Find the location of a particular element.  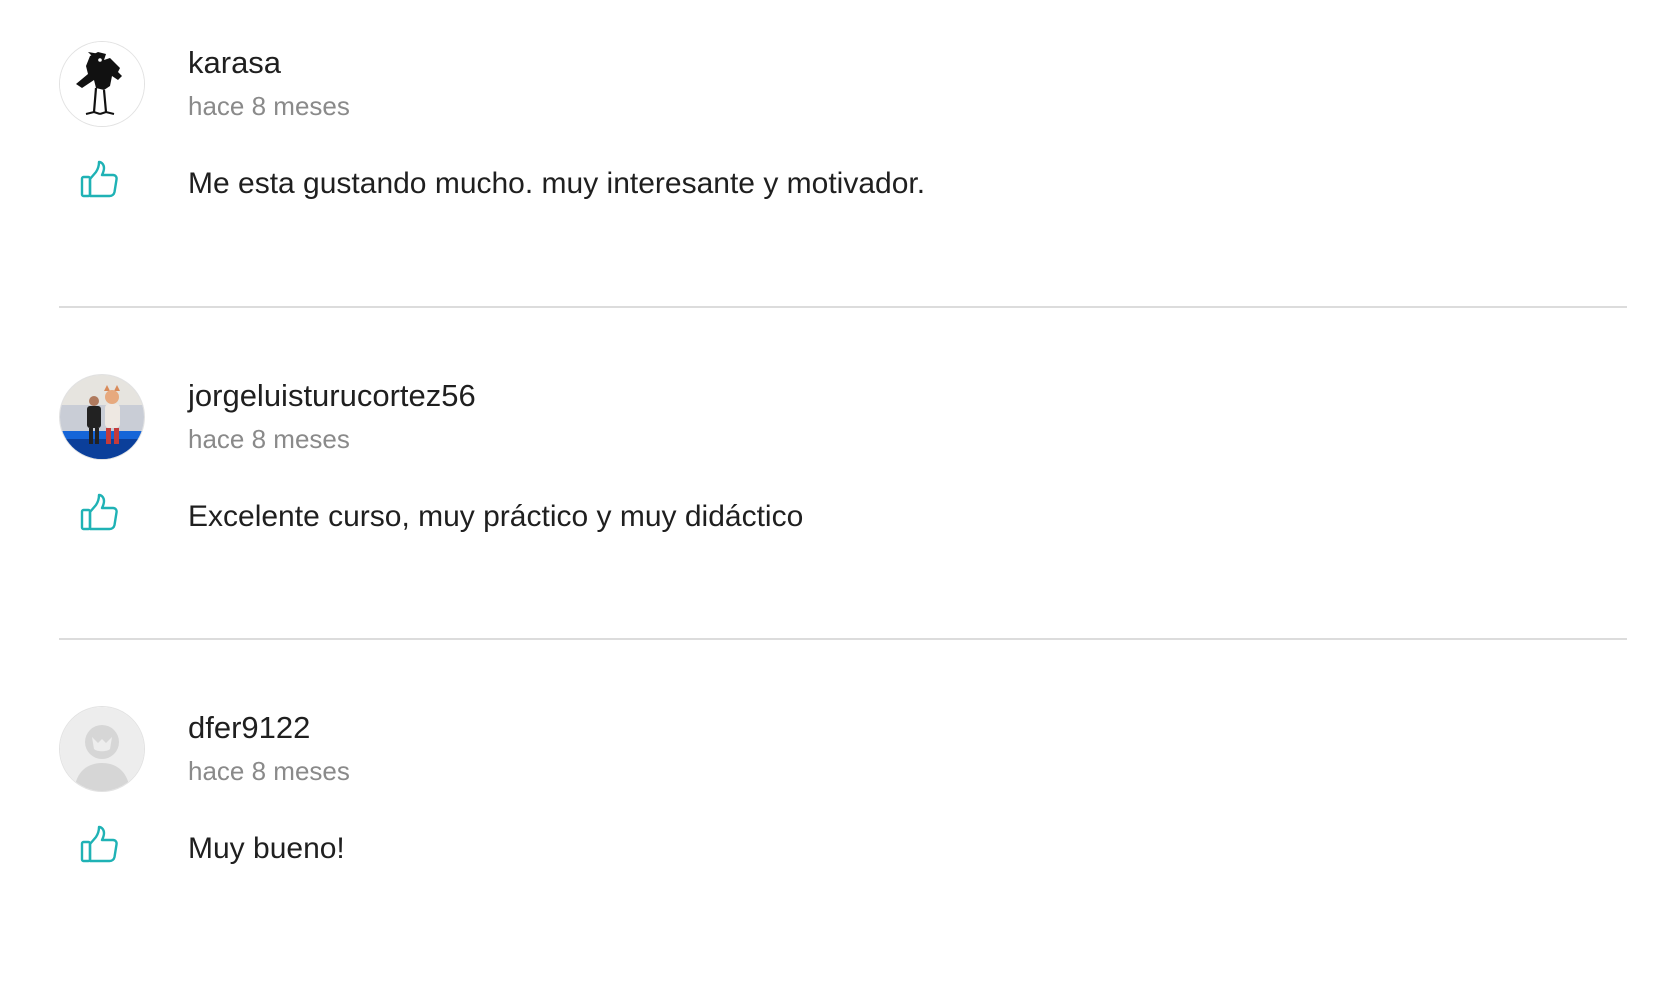

photo-avatar is located at coordinates (102, 417).